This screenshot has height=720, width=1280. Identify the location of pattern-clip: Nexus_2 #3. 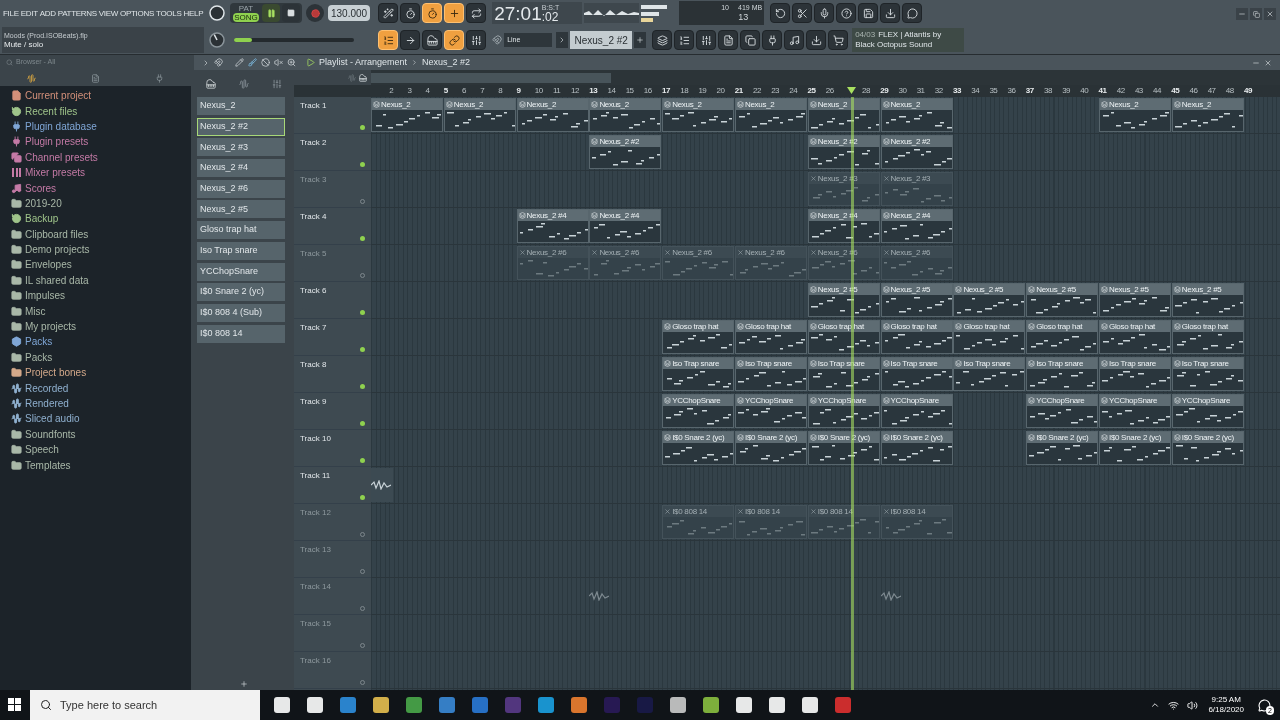
(916, 189).